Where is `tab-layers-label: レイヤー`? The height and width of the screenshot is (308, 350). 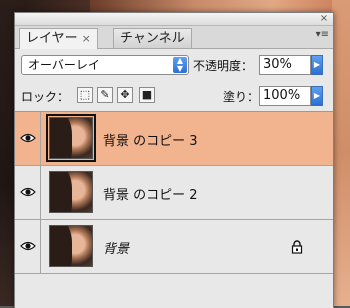
tab-layers-label: レイヤー is located at coordinates (52, 38).